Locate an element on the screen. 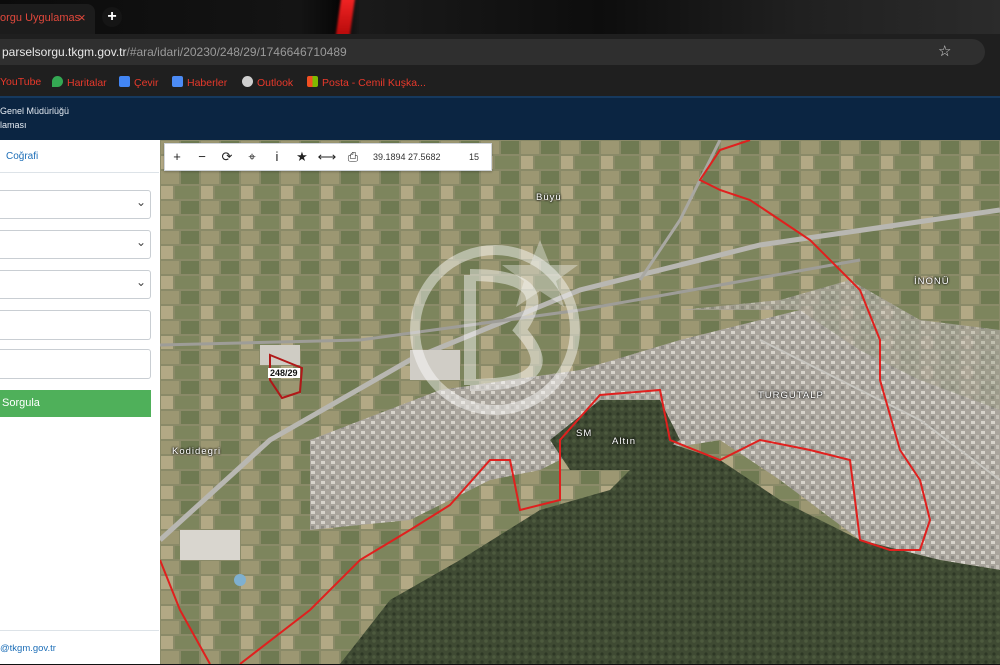 The height and width of the screenshot is (665, 1000). parcel-label: 248/29 is located at coordinates (284, 373).